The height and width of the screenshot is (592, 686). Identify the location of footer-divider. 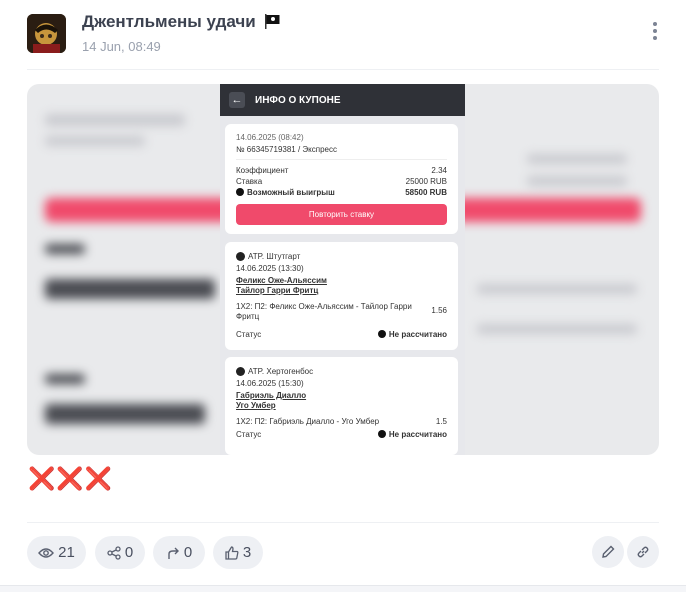
(343, 522).